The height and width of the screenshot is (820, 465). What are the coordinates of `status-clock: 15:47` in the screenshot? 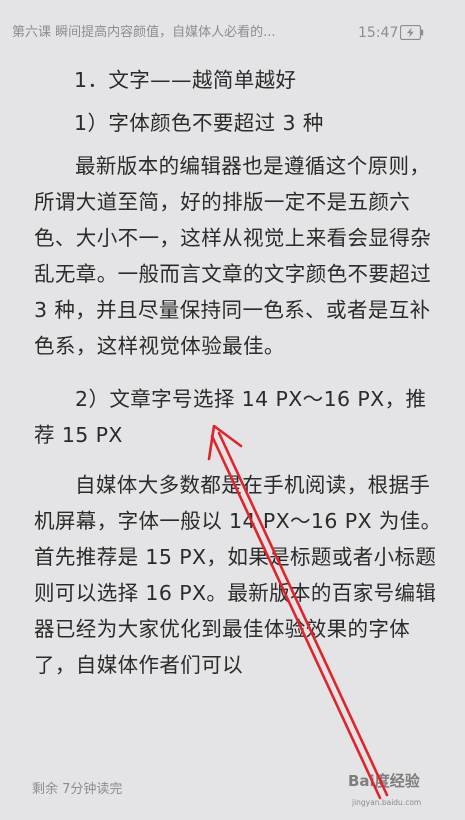 It's located at (378, 33).